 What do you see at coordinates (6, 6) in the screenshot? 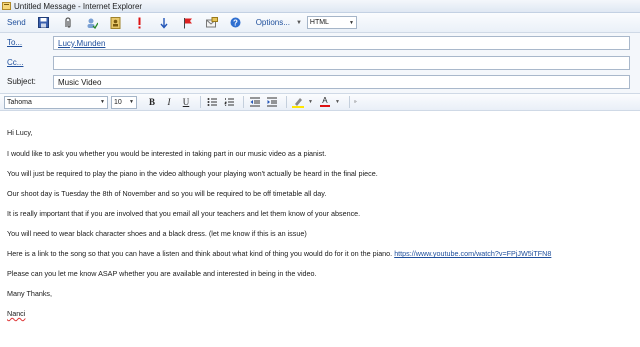
I see `envelope-icon` at bounding box center [6, 6].